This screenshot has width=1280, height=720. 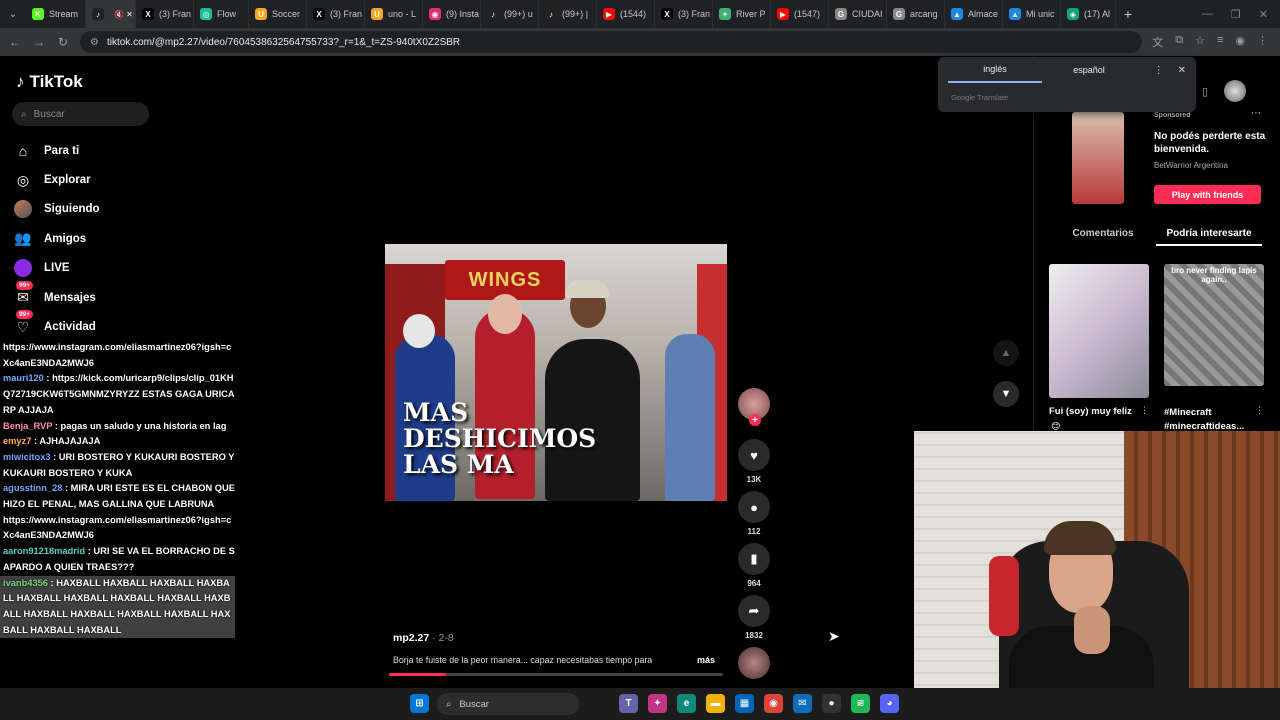 I want to click on menu-icon: ⋮, so click(x=1262, y=42).